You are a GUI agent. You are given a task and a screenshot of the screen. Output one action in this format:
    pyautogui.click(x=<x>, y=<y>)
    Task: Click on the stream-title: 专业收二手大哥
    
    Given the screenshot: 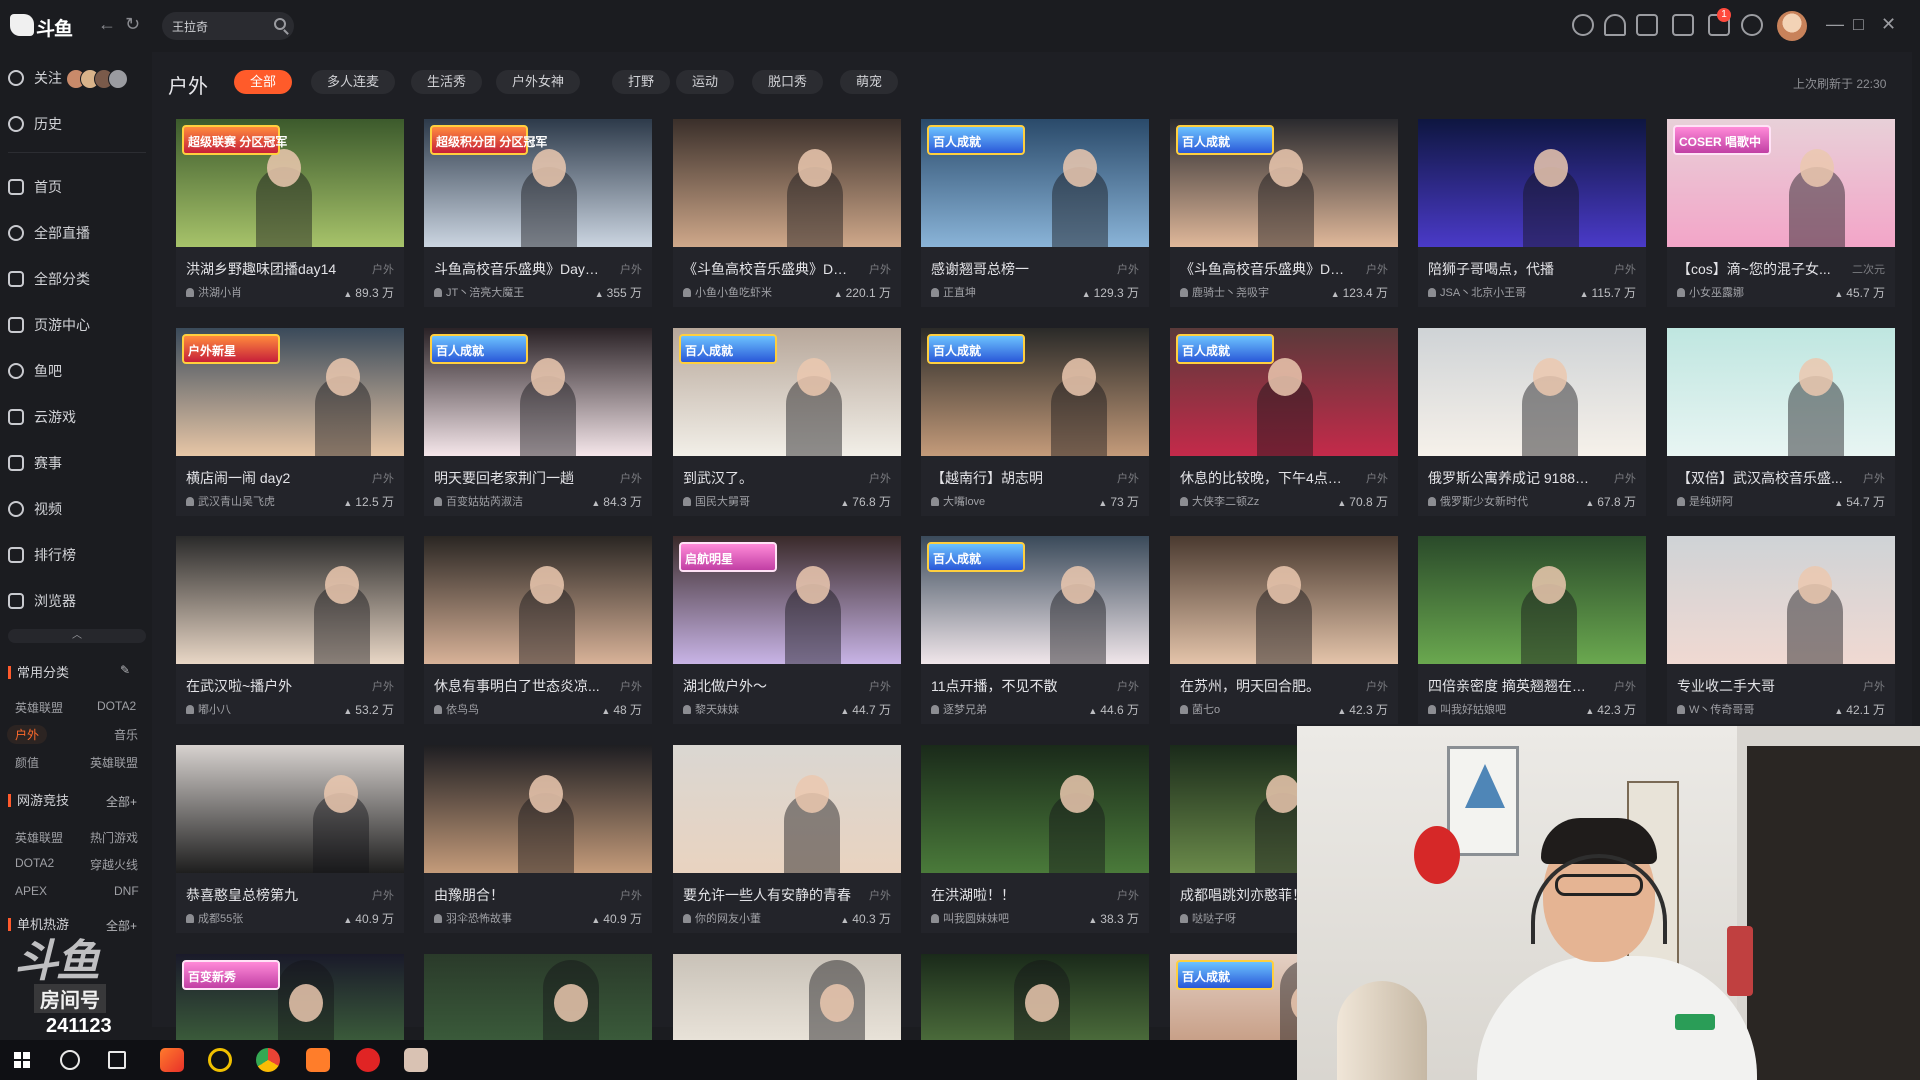 What is the action you would take?
    pyautogui.click(x=1761, y=686)
    